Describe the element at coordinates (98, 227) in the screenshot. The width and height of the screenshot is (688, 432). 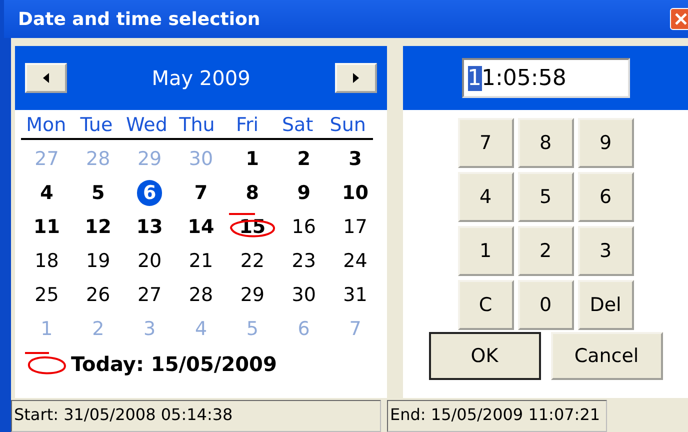
I see `calendar-day: 12` at that location.